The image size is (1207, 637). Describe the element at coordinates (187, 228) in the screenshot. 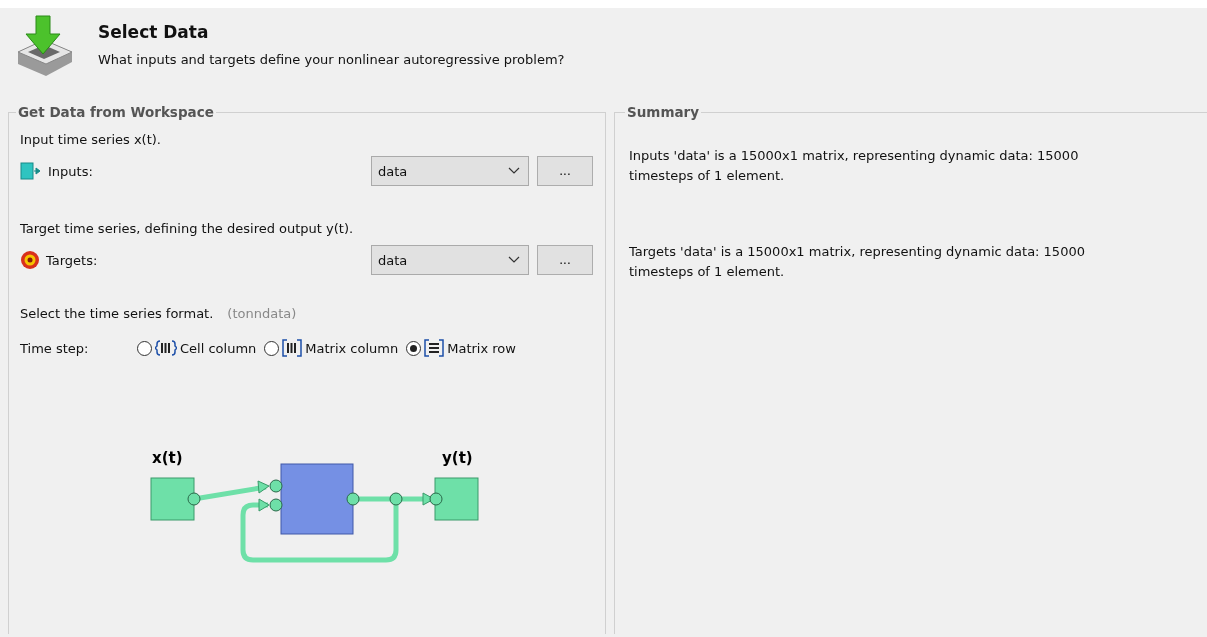

I see `field-description: Target time series, defining the desired output y(t).` at that location.